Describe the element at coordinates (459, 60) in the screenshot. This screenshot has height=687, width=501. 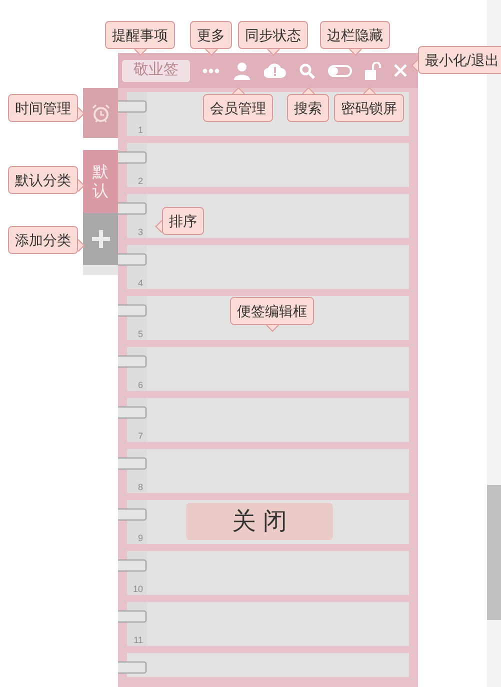
I see `annotation-tooltip: 最小化/退出` at that location.